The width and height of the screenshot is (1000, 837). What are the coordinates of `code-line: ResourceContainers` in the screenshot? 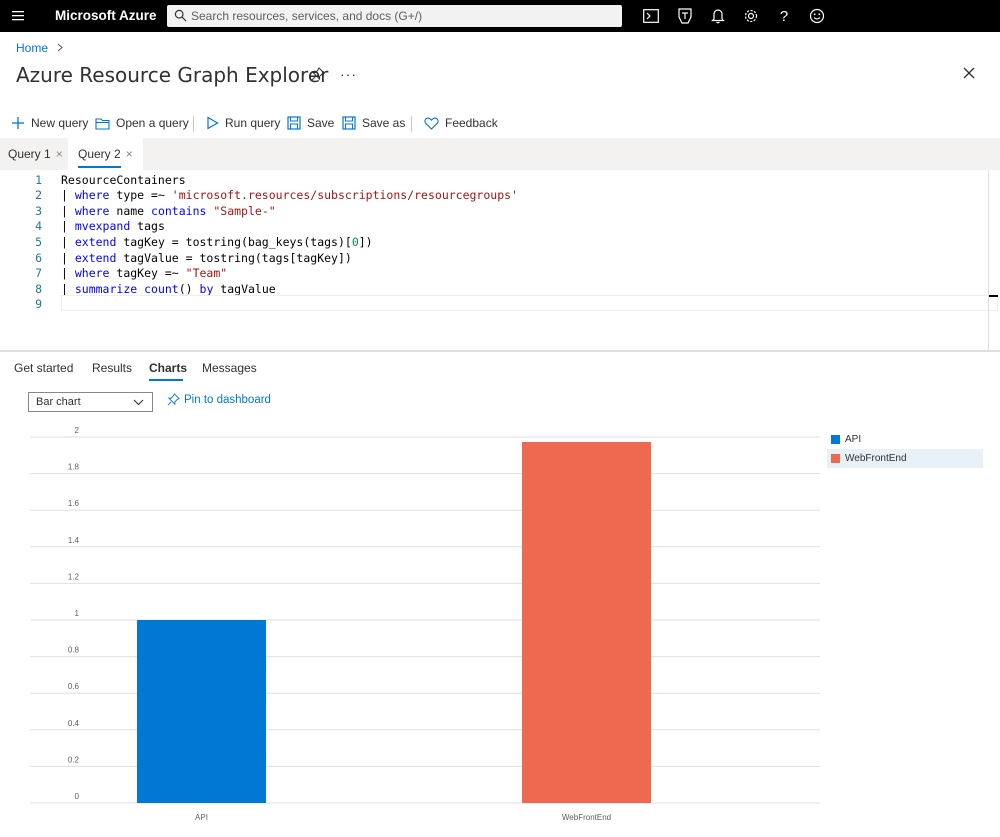 It's located at (123, 180).